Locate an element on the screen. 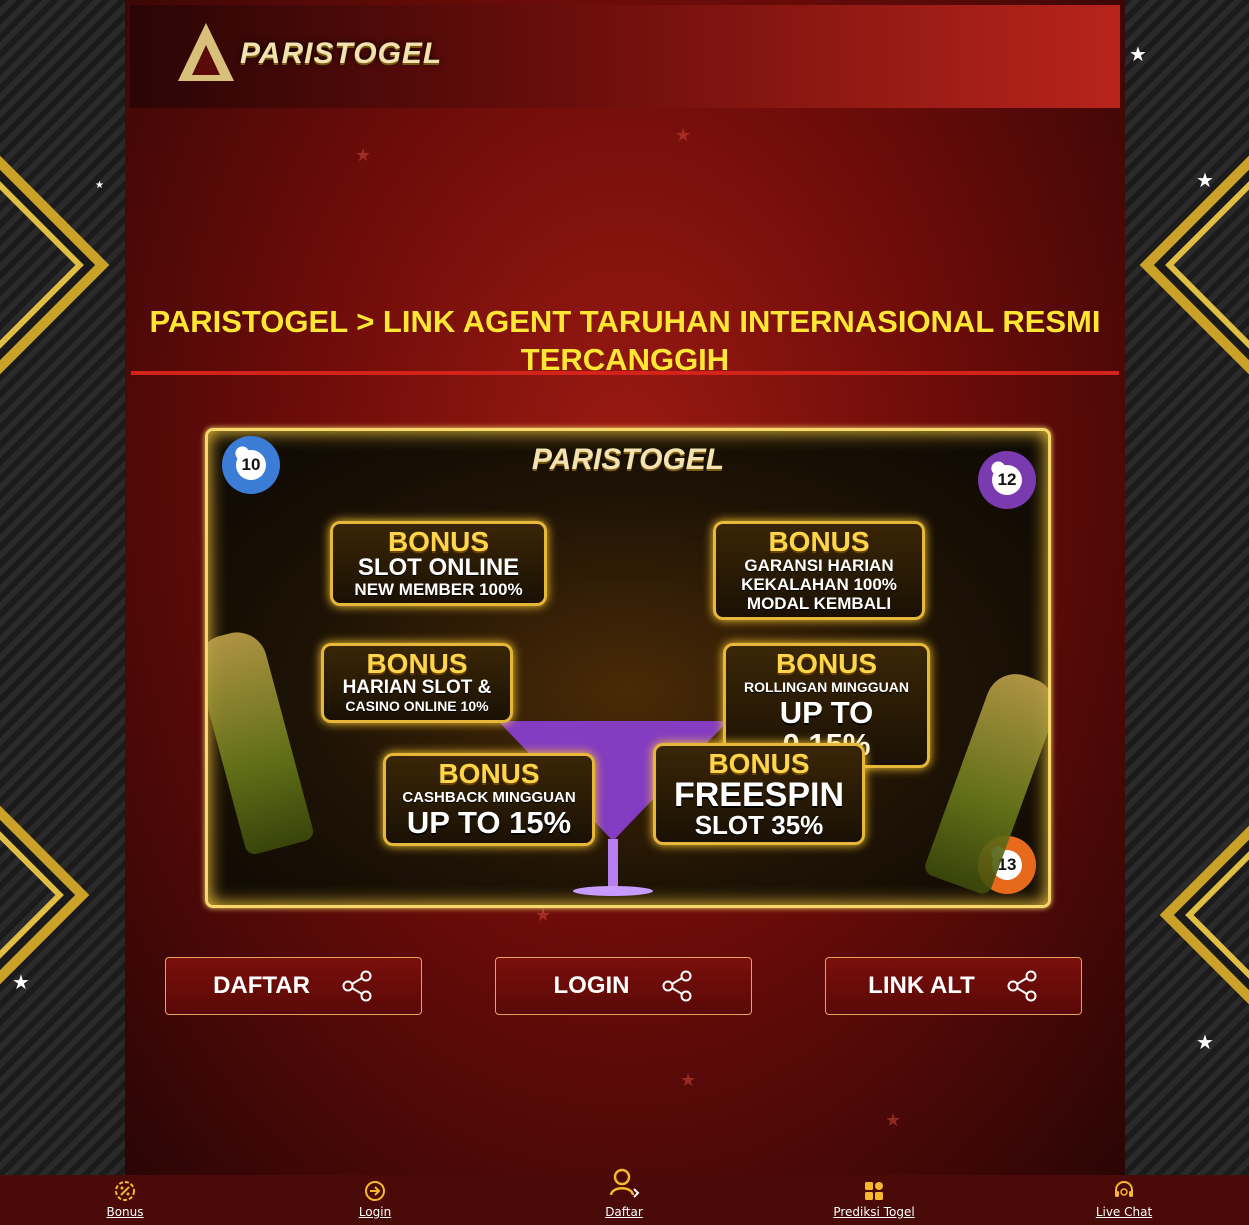  nav-label: Live Chat is located at coordinates (1124, 1212).